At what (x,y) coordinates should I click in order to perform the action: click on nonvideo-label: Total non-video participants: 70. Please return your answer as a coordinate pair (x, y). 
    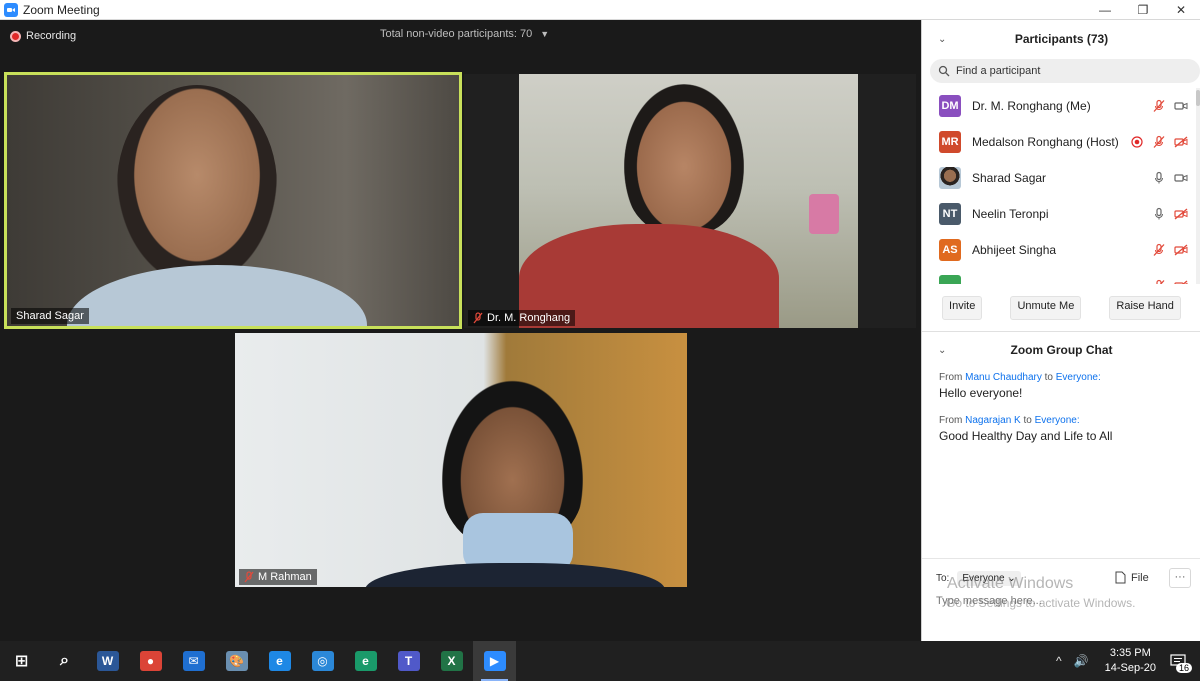
    Looking at the image, I should click on (456, 34).